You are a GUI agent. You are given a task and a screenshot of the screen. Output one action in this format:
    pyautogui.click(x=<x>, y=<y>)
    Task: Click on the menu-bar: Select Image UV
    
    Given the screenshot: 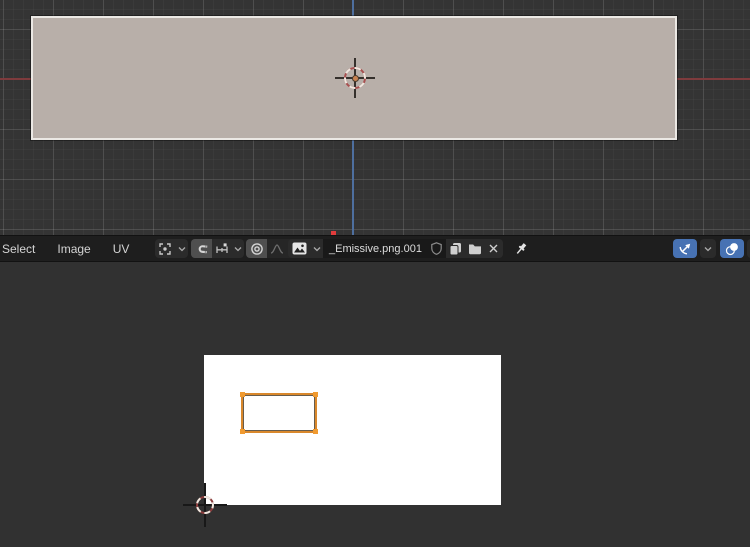 What is the action you would take?
    pyautogui.click(x=70, y=248)
    